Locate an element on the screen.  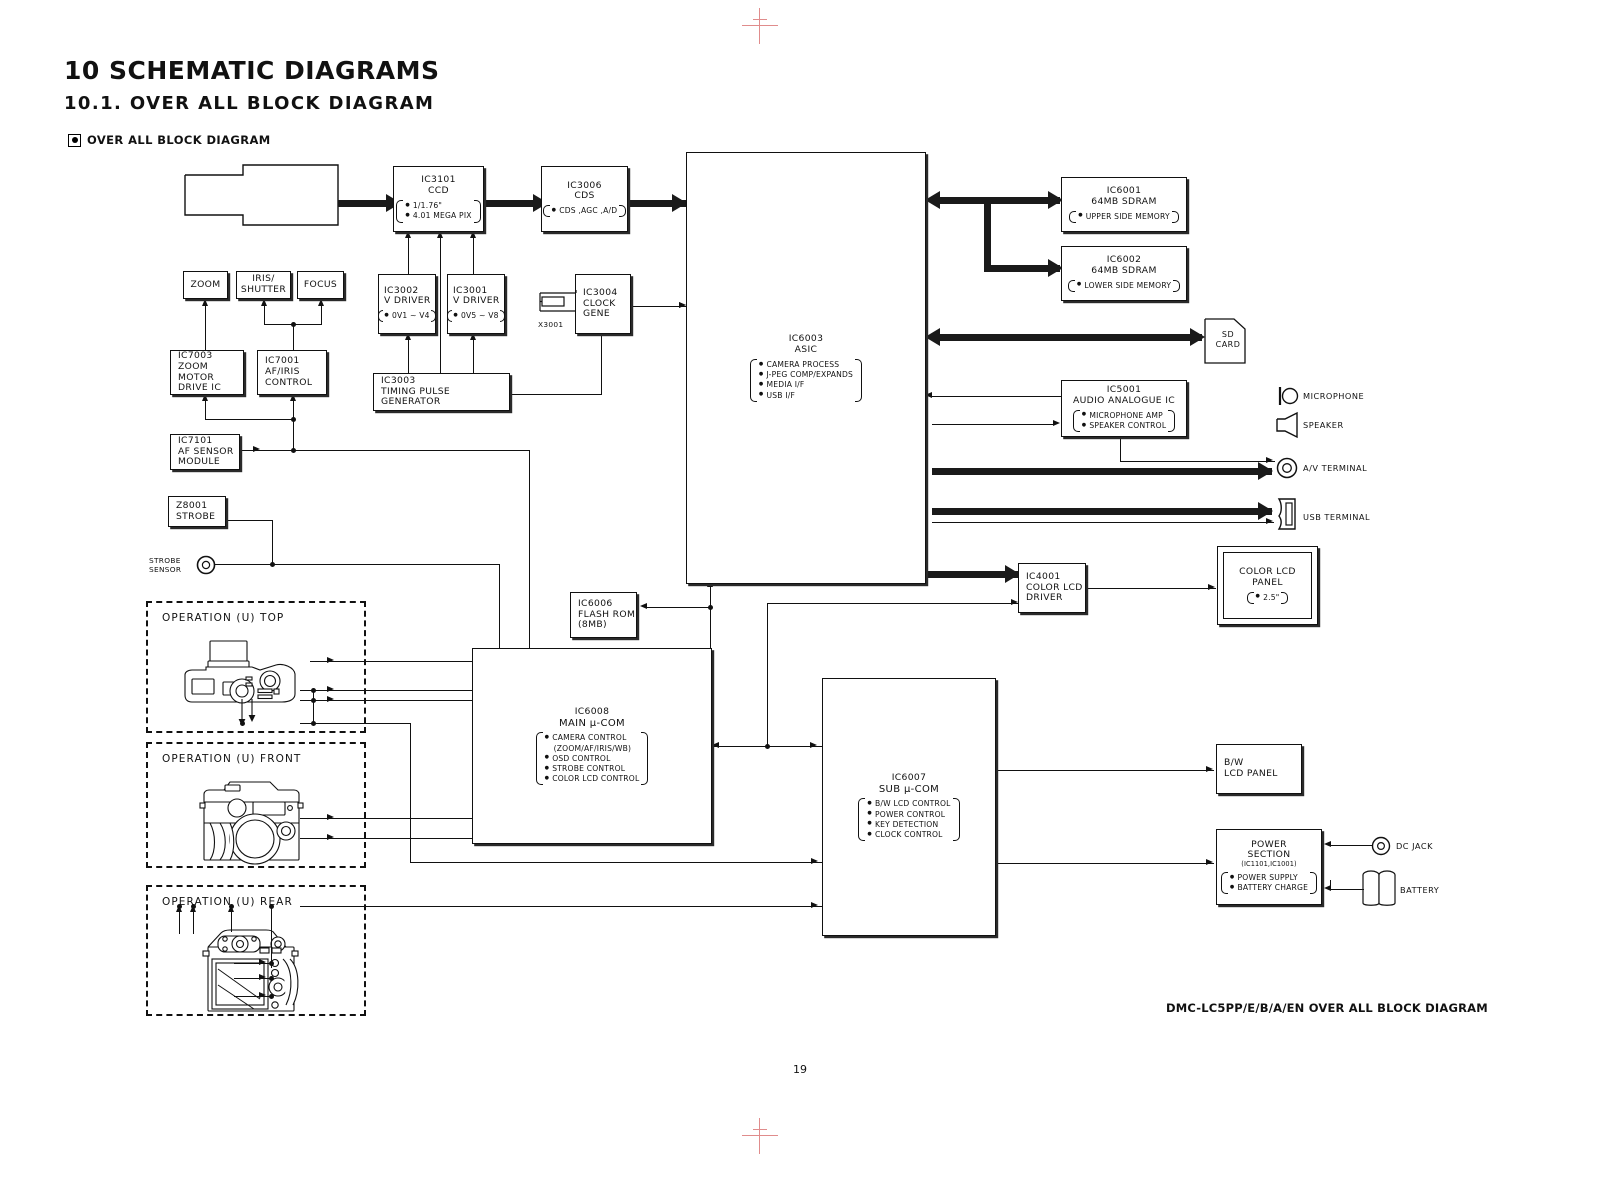
wire-zoommotor-to-zoom is located at coordinates (206, 325).